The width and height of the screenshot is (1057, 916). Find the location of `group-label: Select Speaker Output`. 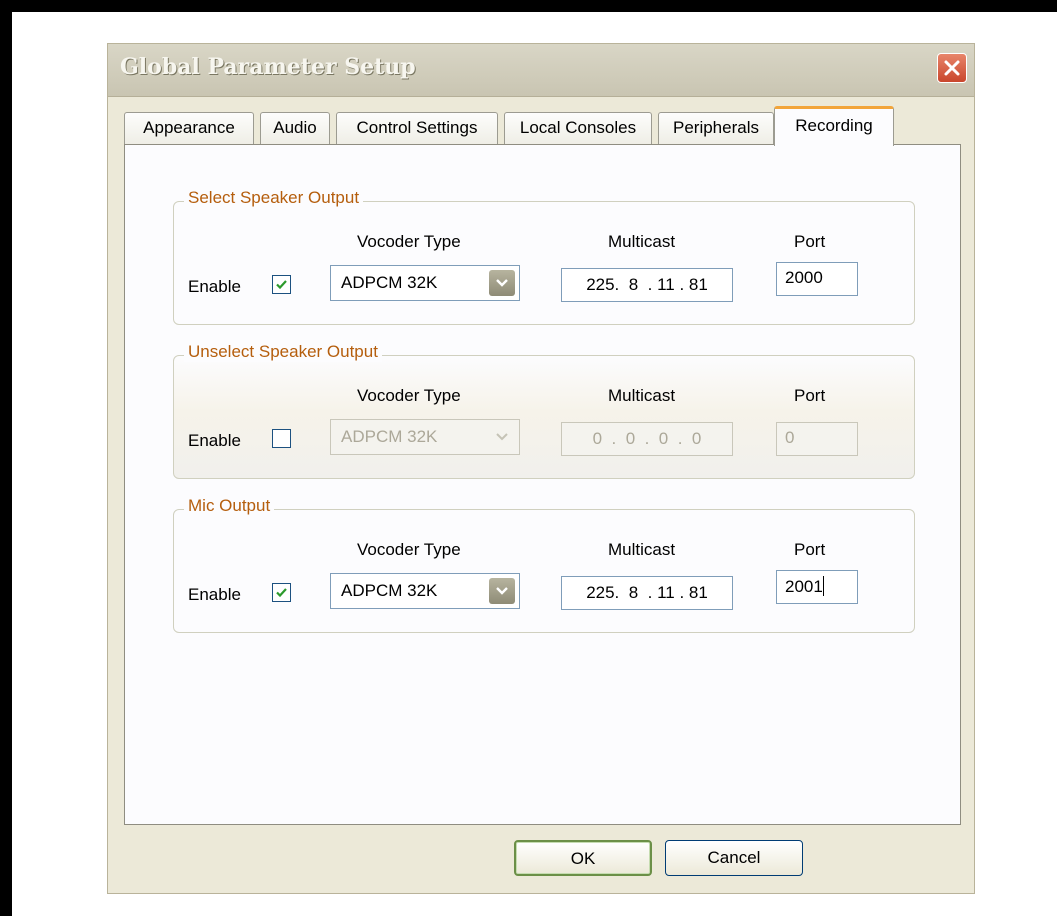

group-label: Select Speaker Output is located at coordinates (274, 198).